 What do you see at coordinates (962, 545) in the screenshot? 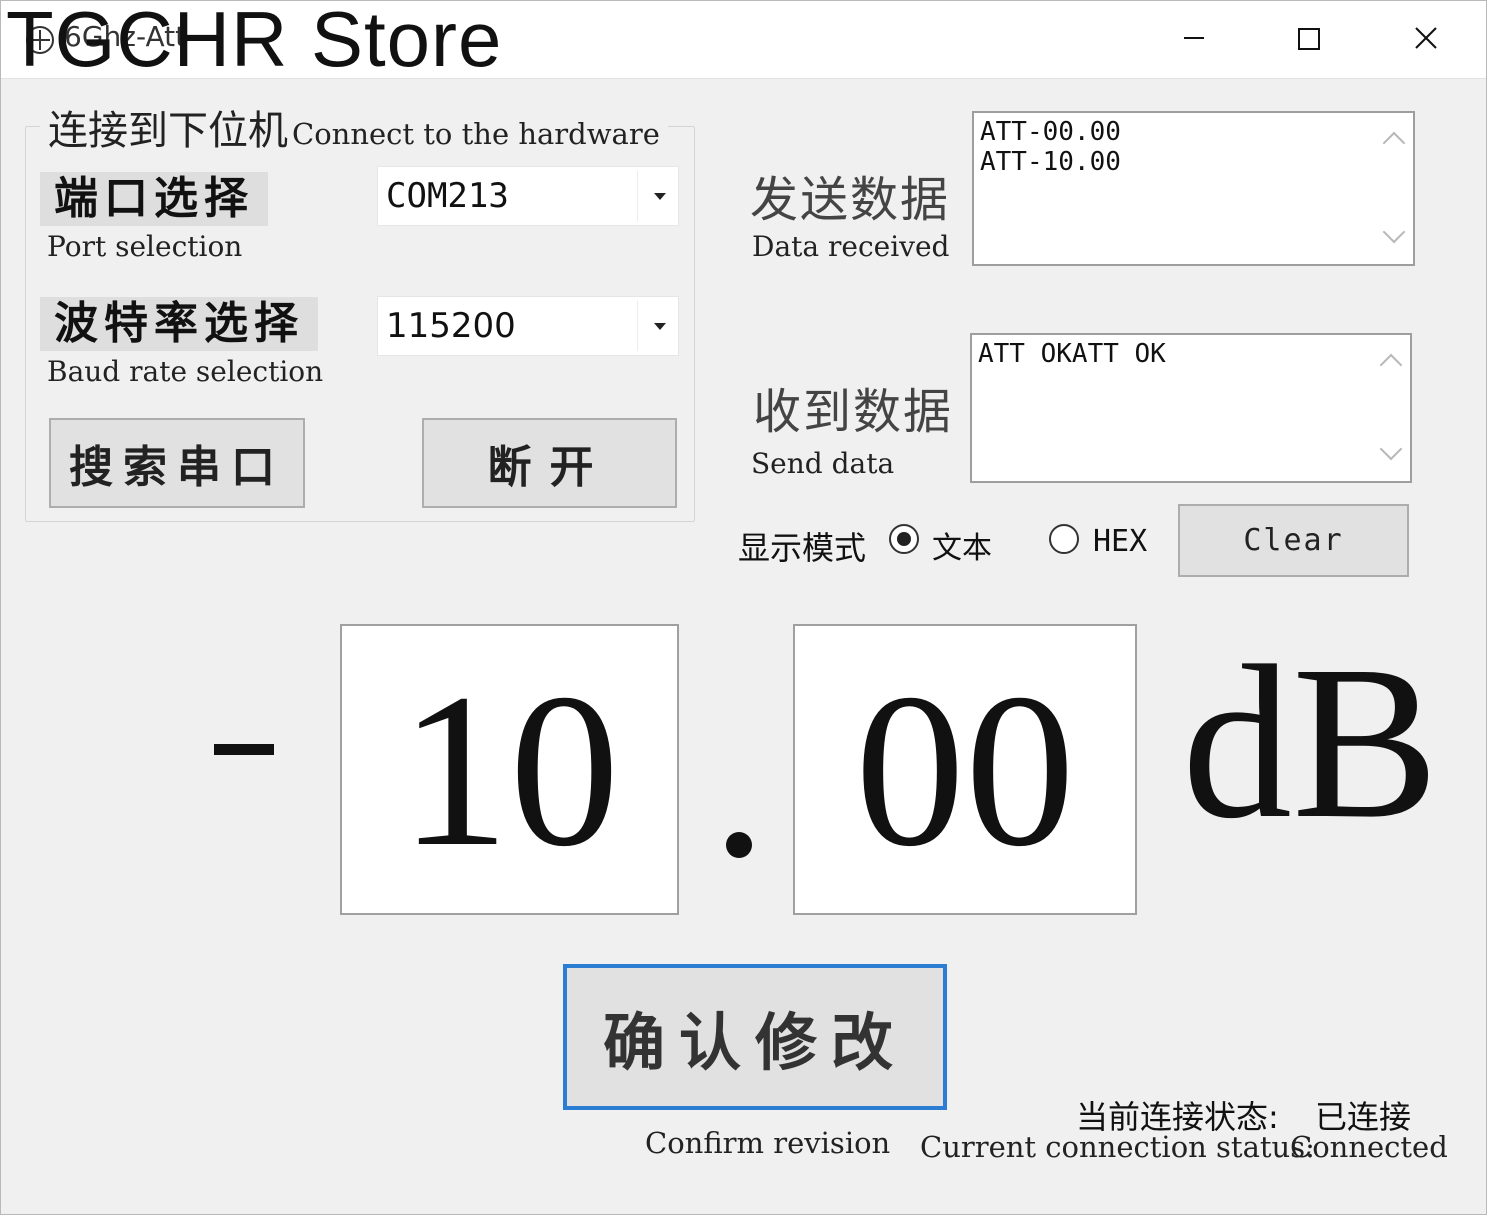
I see `text-mode-label: 文本` at bounding box center [962, 545].